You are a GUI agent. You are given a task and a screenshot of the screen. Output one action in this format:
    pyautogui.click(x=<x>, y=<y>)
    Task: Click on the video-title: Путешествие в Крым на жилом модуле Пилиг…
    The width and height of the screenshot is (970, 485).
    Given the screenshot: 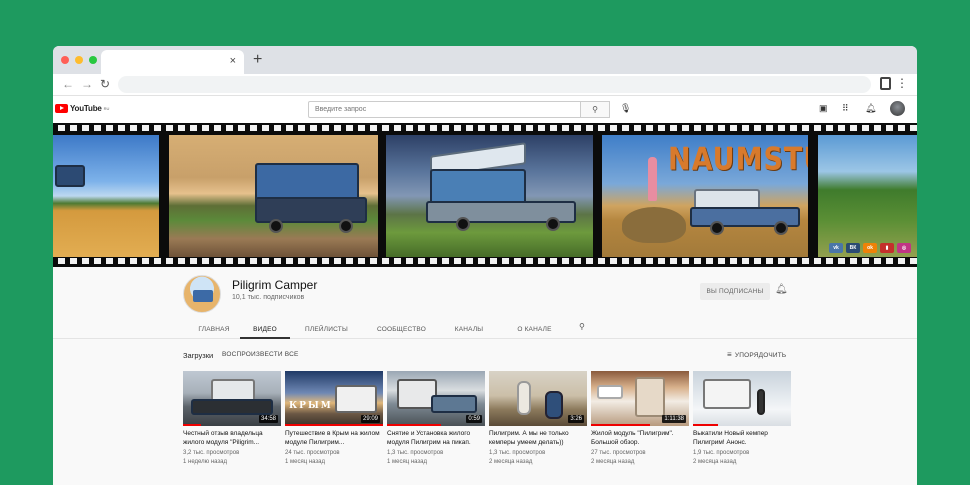 What is the action you would take?
    pyautogui.click(x=334, y=438)
    